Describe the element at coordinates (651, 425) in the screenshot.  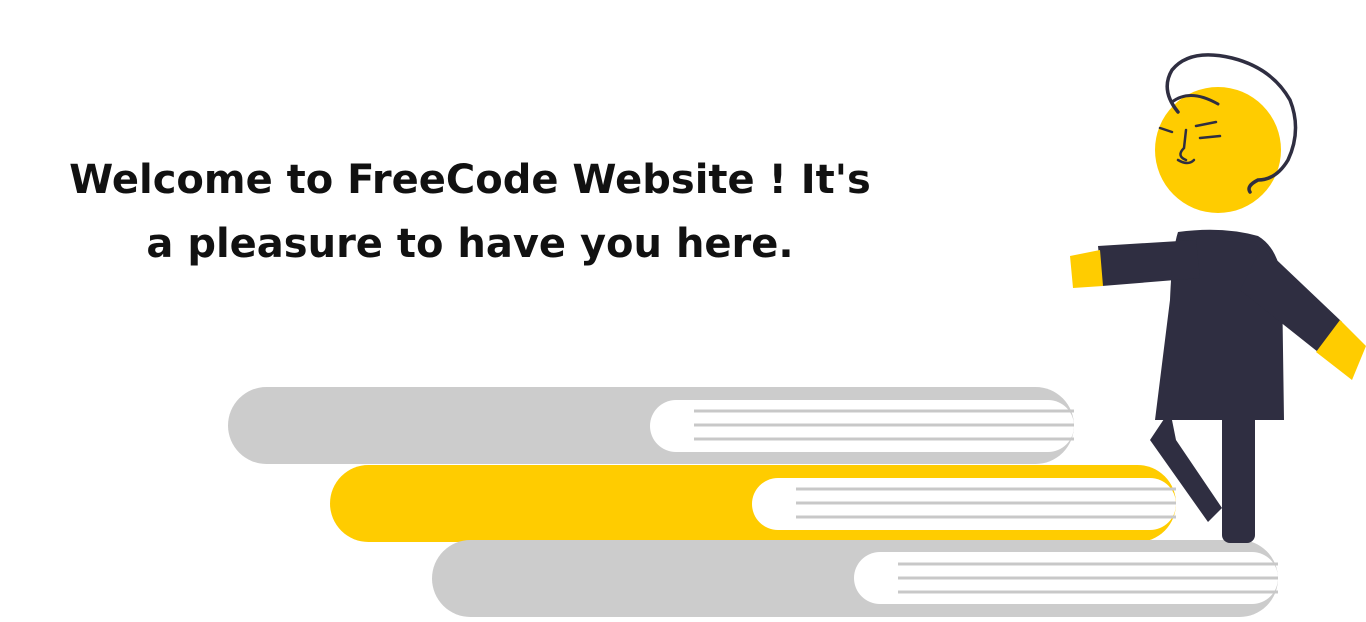
I see `book-top` at that location.